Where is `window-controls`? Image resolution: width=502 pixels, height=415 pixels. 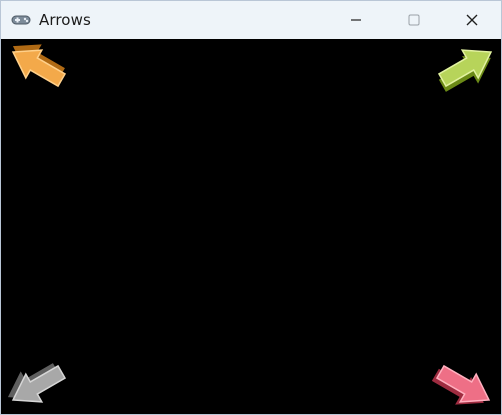 window-controls is located at coordinates (414, 20).